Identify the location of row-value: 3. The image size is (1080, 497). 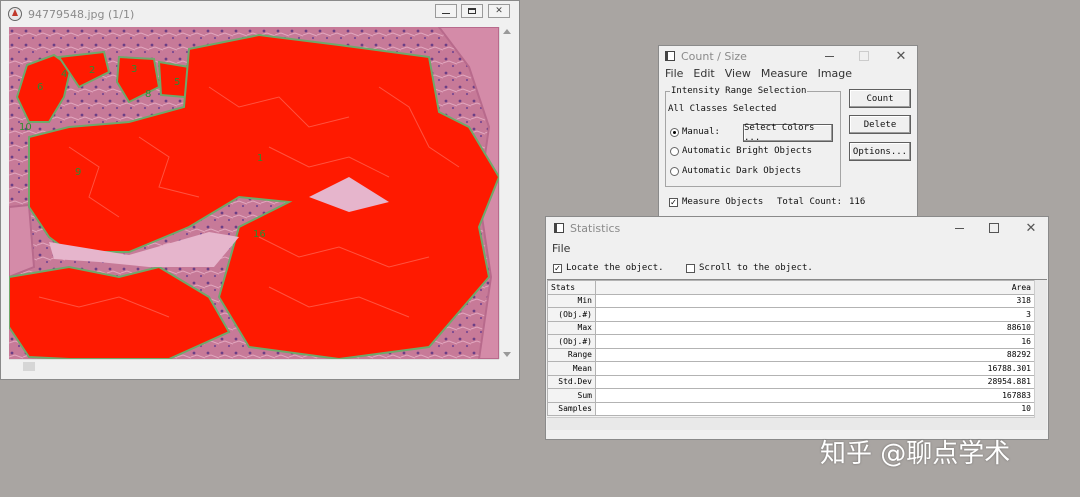
(815, 314).